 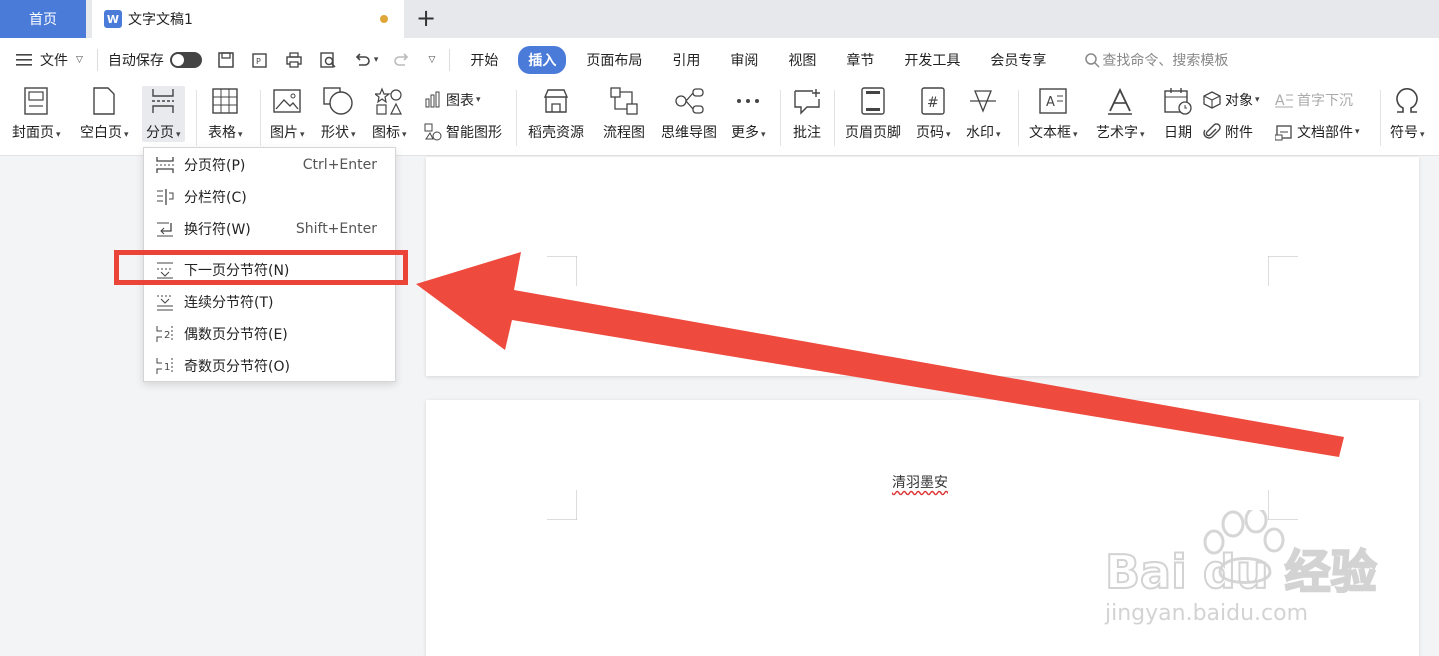 I want to click on menu-item-label: 分栏符(C), so click(x=215, y=198).